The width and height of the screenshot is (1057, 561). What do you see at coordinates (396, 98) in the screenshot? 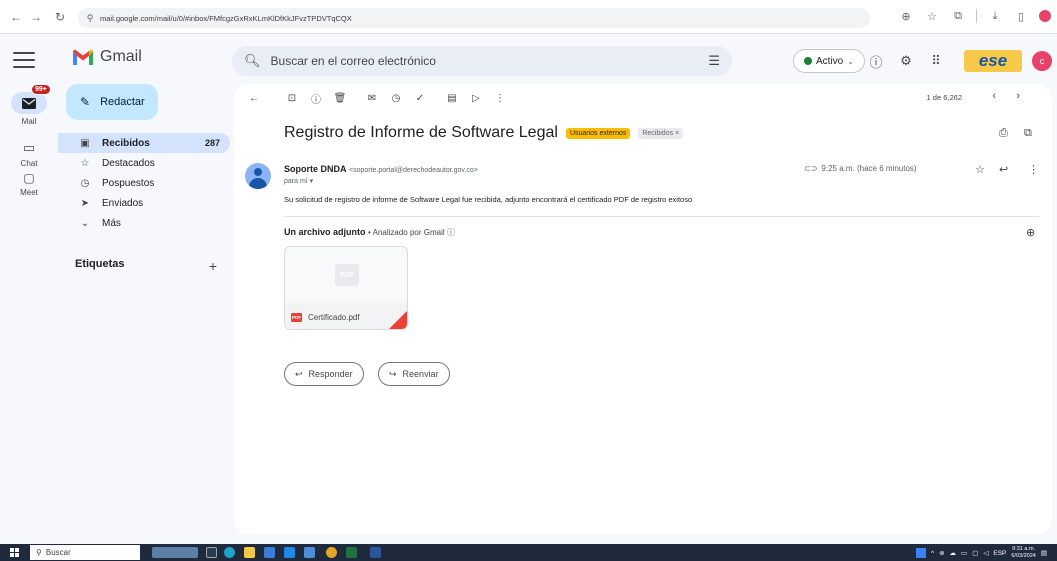
I see `snooze-icon: ◷` at bounding box center [396, 98].